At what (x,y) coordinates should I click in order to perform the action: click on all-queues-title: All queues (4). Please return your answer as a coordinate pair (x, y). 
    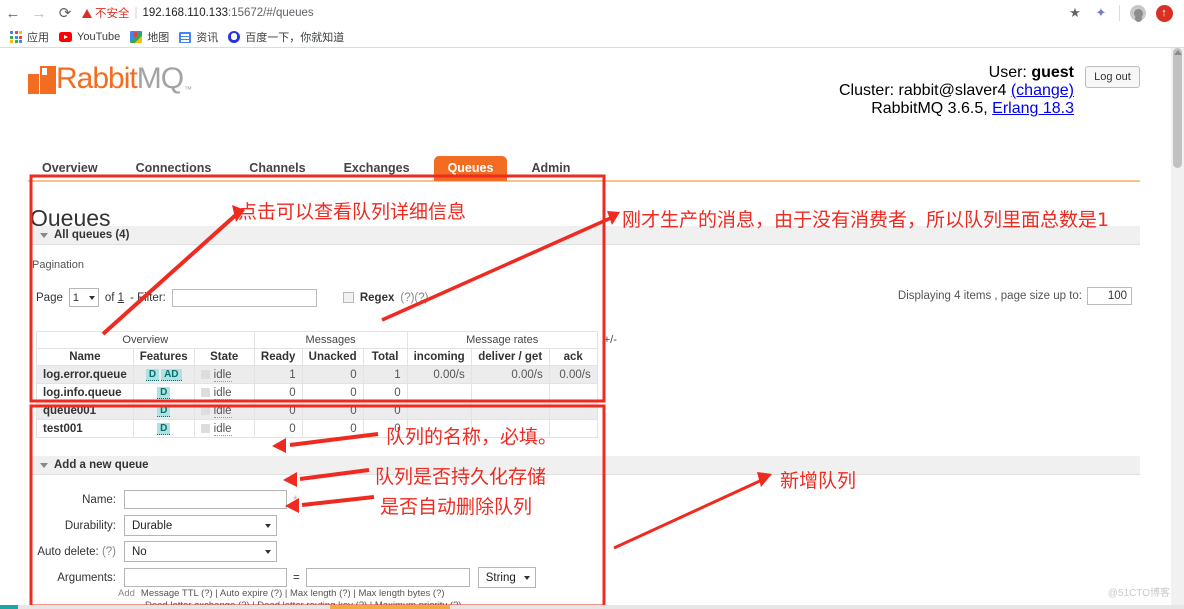
    Looking at the image, I should click on (92, 235).